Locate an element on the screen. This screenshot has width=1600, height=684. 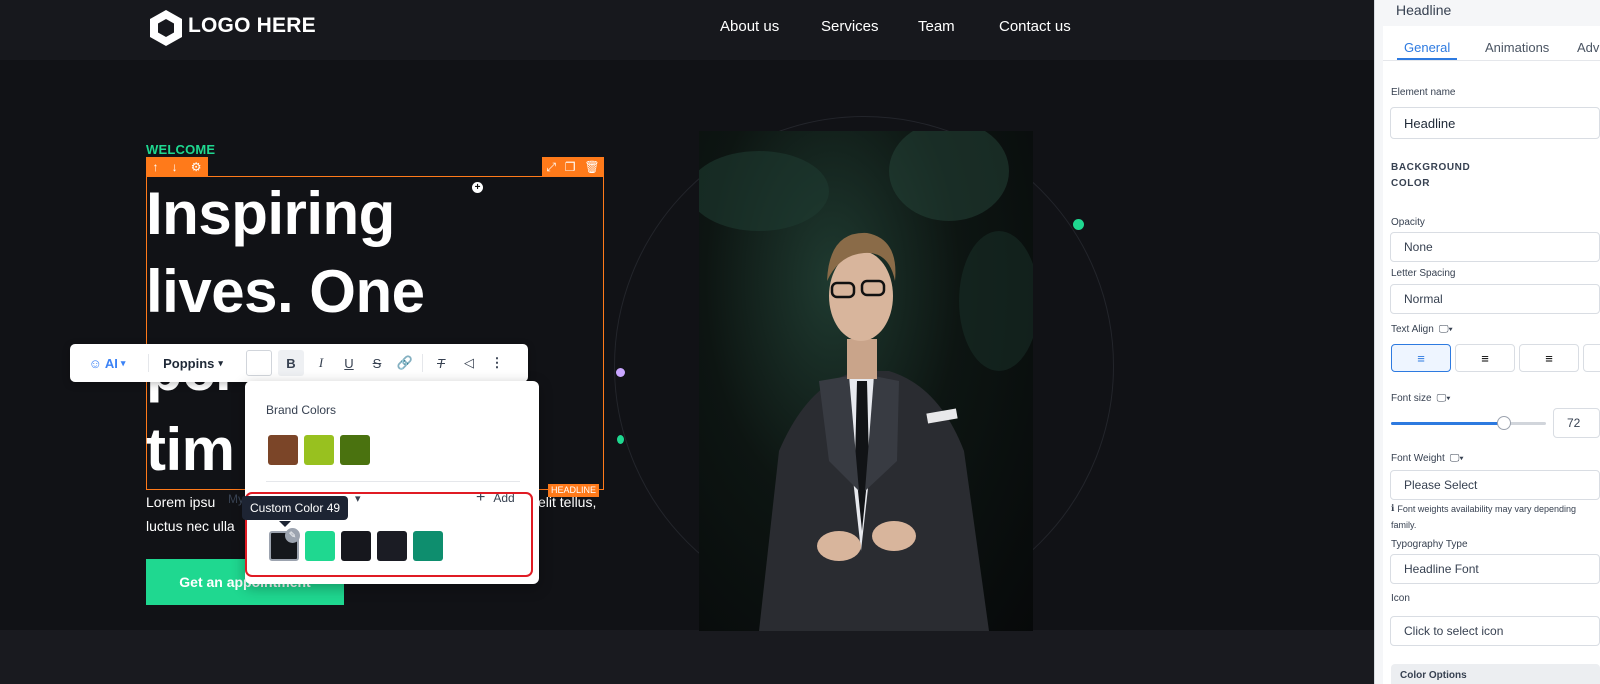
bold-icon: B is located at coordinates (291, 363).